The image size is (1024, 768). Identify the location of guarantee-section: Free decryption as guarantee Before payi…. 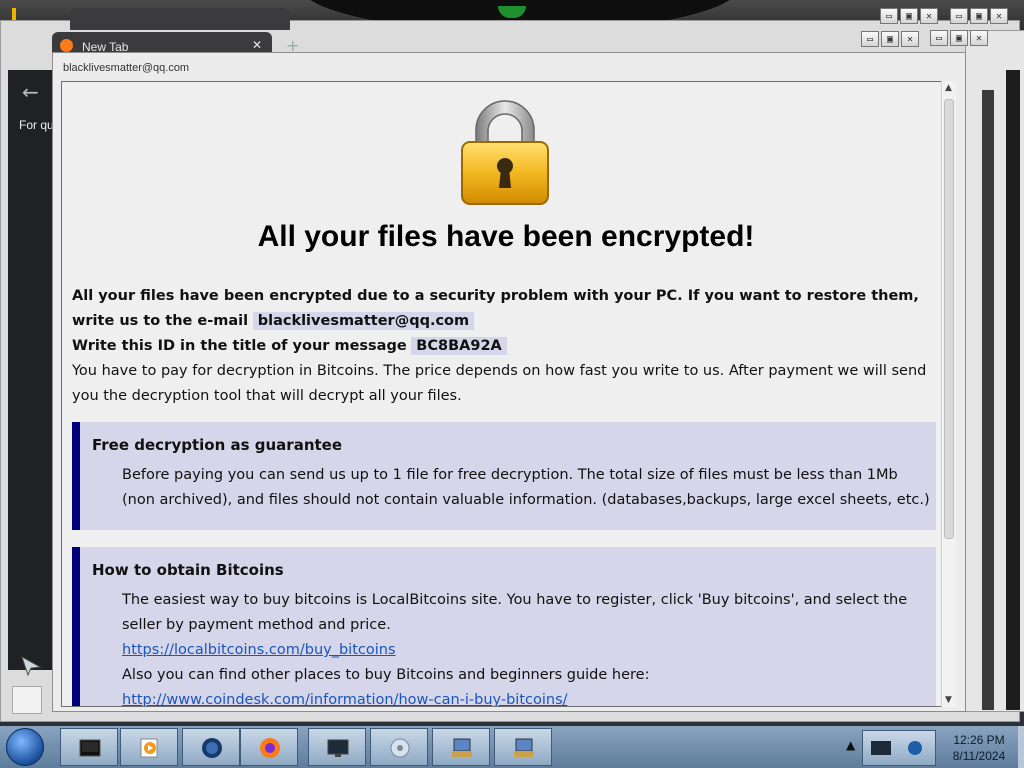
(504, 476).